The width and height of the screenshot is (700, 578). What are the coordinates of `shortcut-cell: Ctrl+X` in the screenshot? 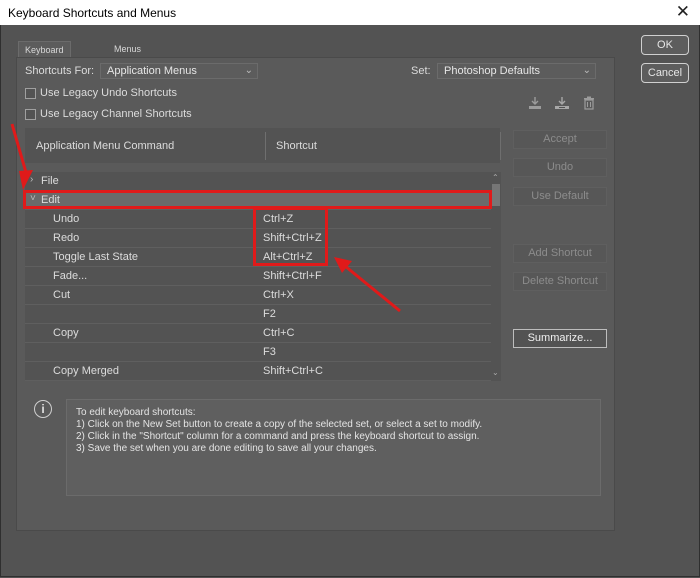 It's located at (278, 295).